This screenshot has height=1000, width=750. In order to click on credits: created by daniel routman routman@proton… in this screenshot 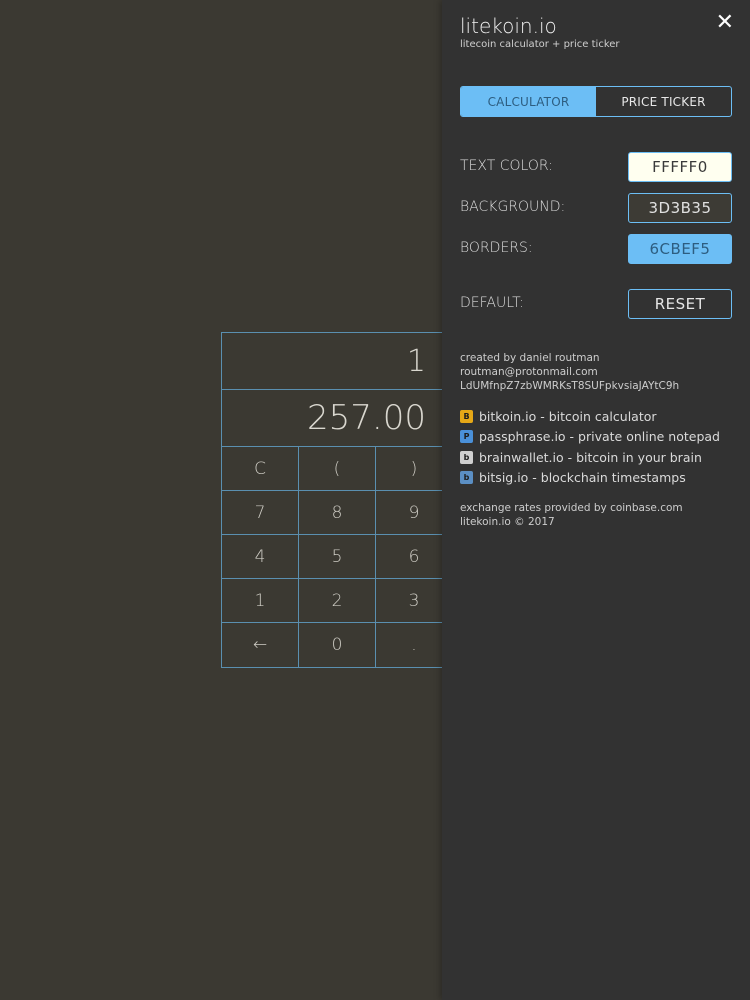, I will do `click(569, 372)`.